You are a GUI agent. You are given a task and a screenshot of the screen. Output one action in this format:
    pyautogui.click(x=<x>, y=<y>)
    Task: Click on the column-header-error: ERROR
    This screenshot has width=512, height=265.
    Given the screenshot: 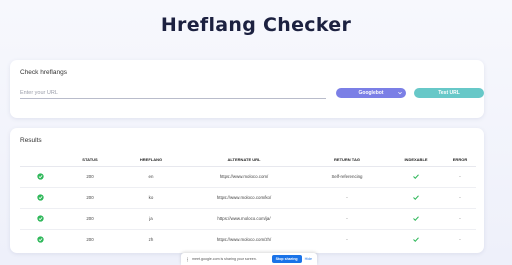 What is the action you would take?
    pyautogui.click(x=460, y=160)
    